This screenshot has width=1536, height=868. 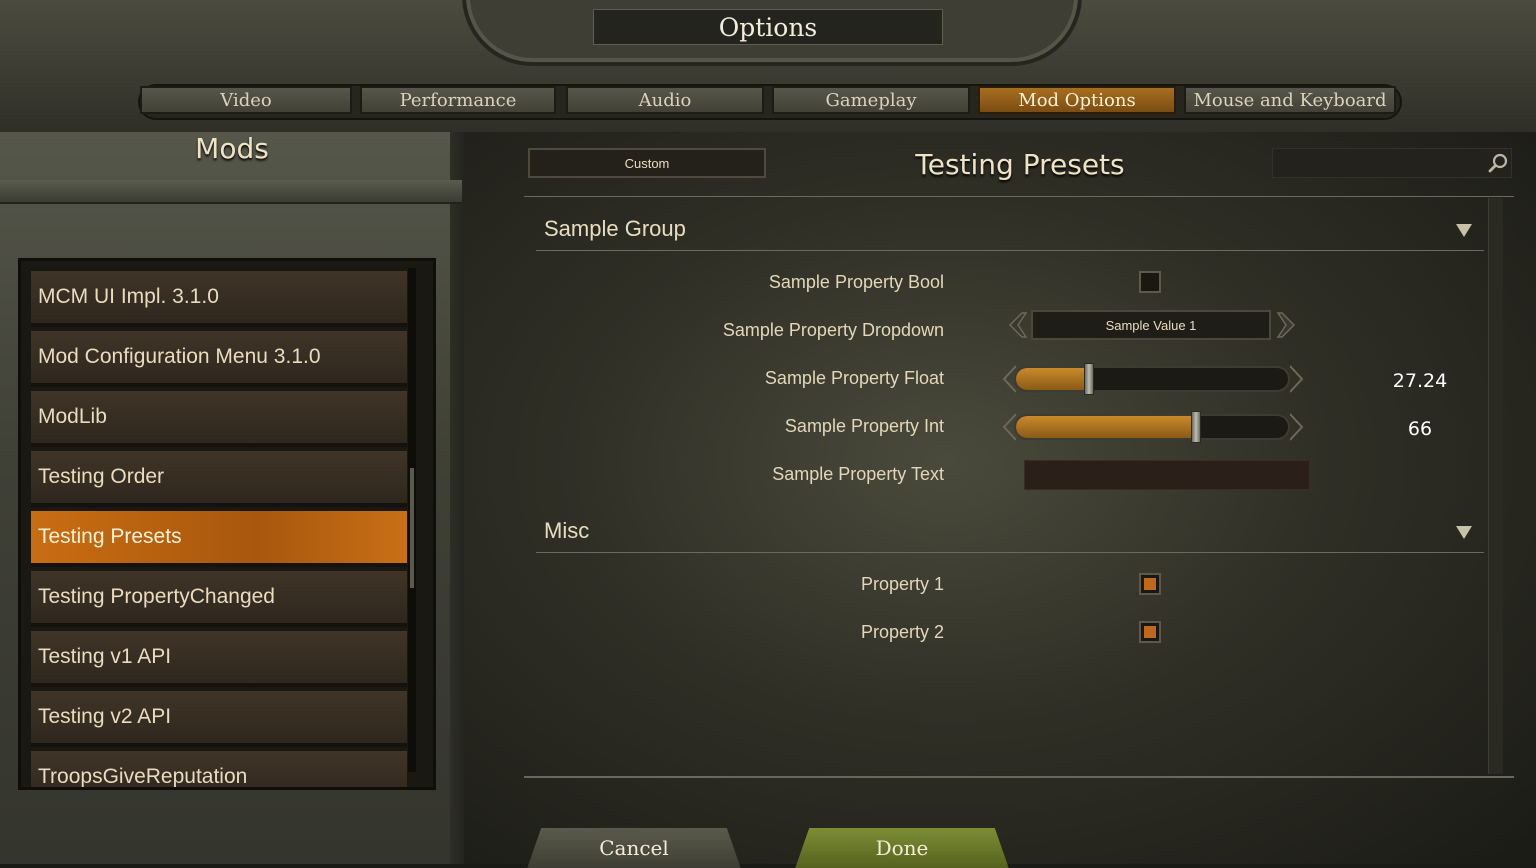 What do you see at coordinates (219, 539) in the screenshot?
I see `mod-item-testing-presets: Testing Presets` at bounding box center [219, 539].